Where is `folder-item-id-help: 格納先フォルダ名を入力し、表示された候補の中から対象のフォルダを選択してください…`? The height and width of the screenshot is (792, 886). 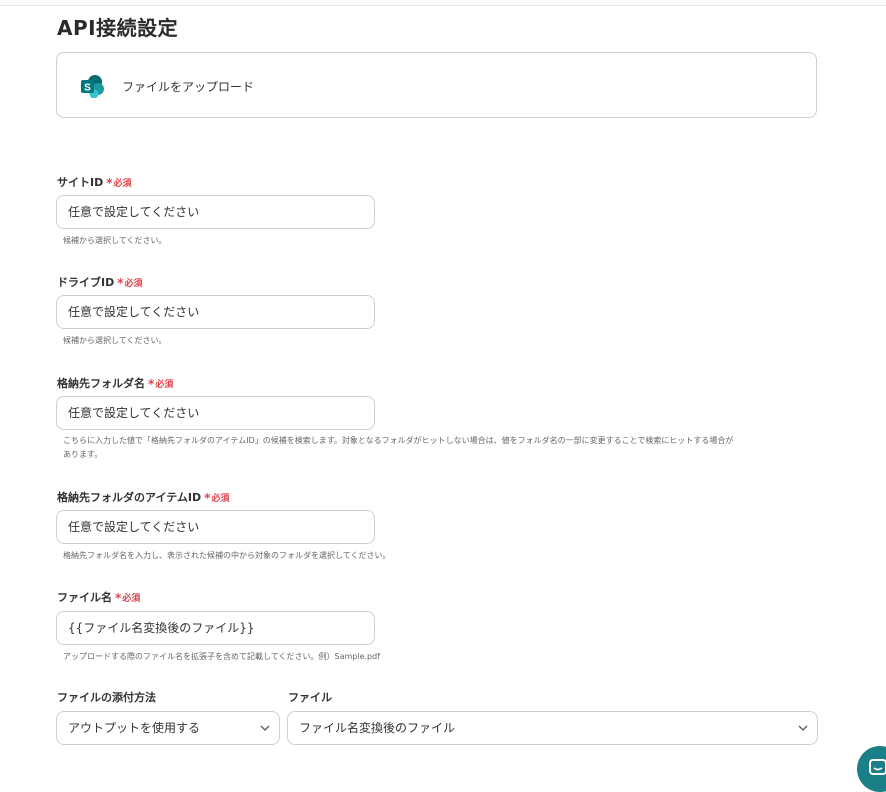
folder-item-id-help: 格納先フォルダ名を入力し、表示された候補の中から対象のフォルダを選択してください… is located at coordinates (227, 555).